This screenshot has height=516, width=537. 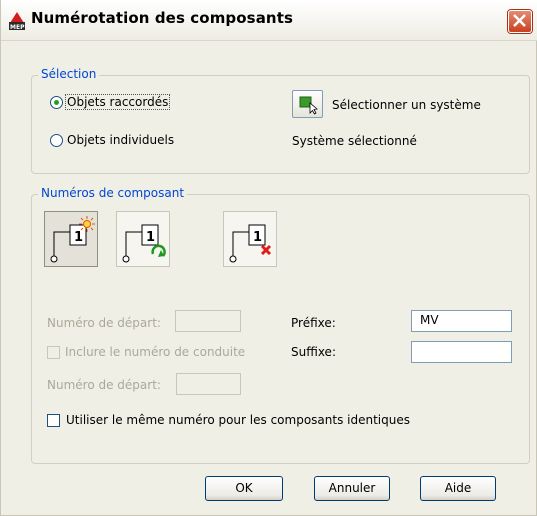 I want to click on selection-legend: Sélection, so click(x=69, y=74).